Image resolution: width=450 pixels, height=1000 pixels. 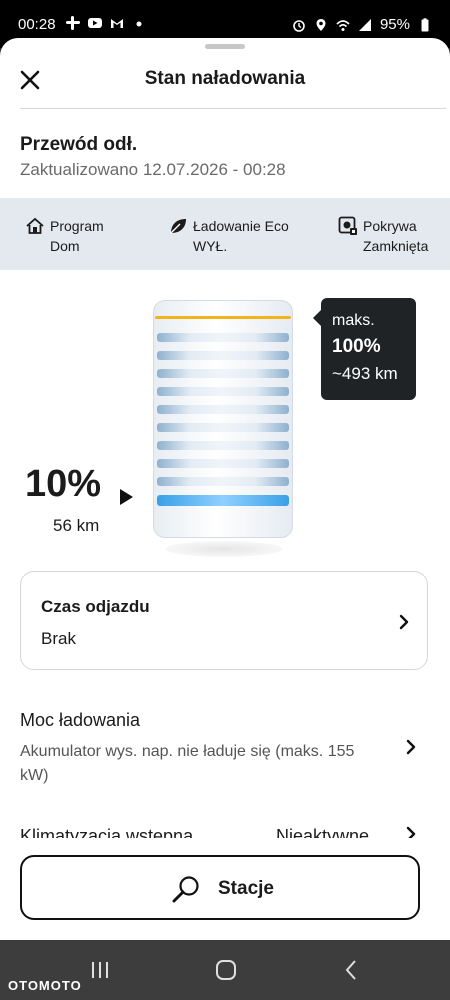 What do you see at coordinates (95, 606) in the screenshot?
I see `departure-title: Czas odjazdu` at bounding box center [95, 606].